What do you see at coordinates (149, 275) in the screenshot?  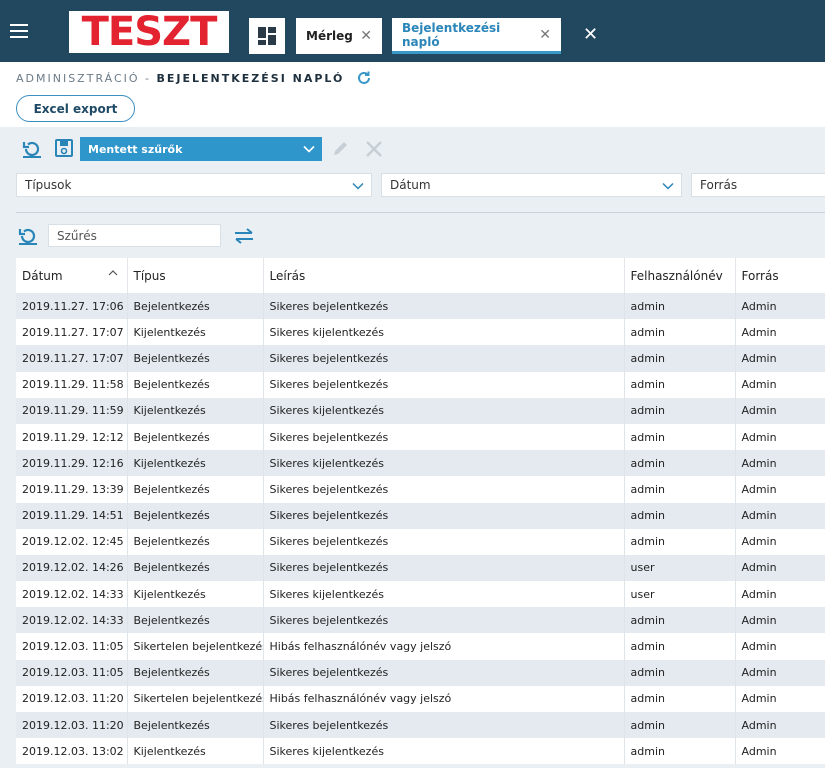 I see `column-header-label: Típus` at bounding box center [149, 275].